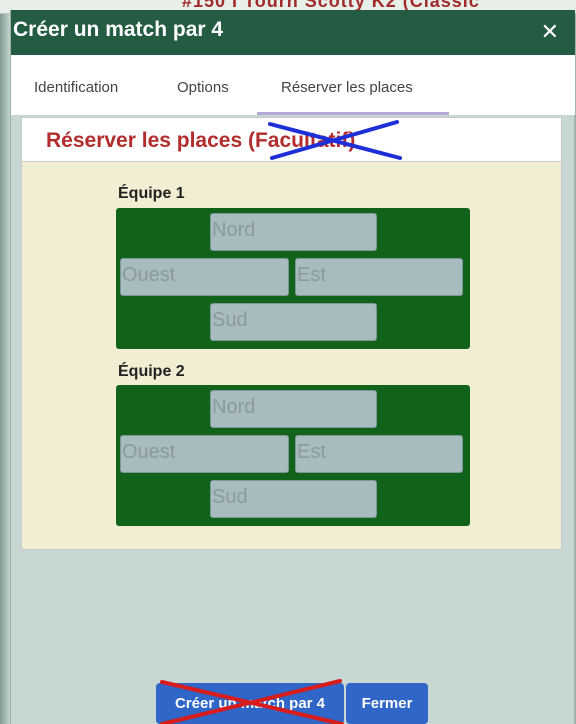  I want to click on close-icon: ✕, so click(550, 32).